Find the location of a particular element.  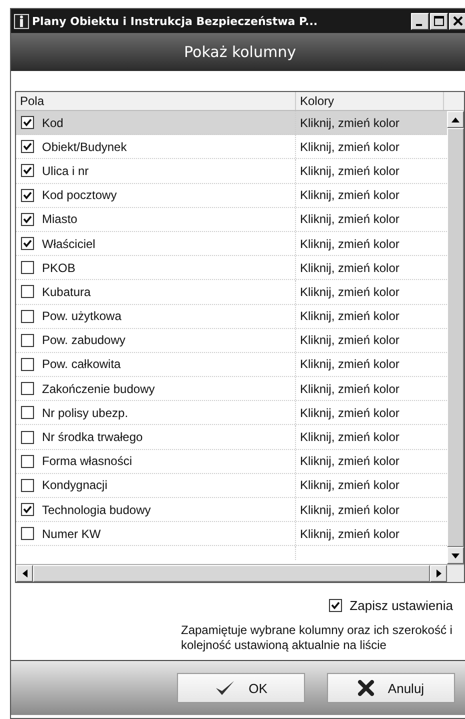

field-name: Forma własności is located at coordinates (87, 461).